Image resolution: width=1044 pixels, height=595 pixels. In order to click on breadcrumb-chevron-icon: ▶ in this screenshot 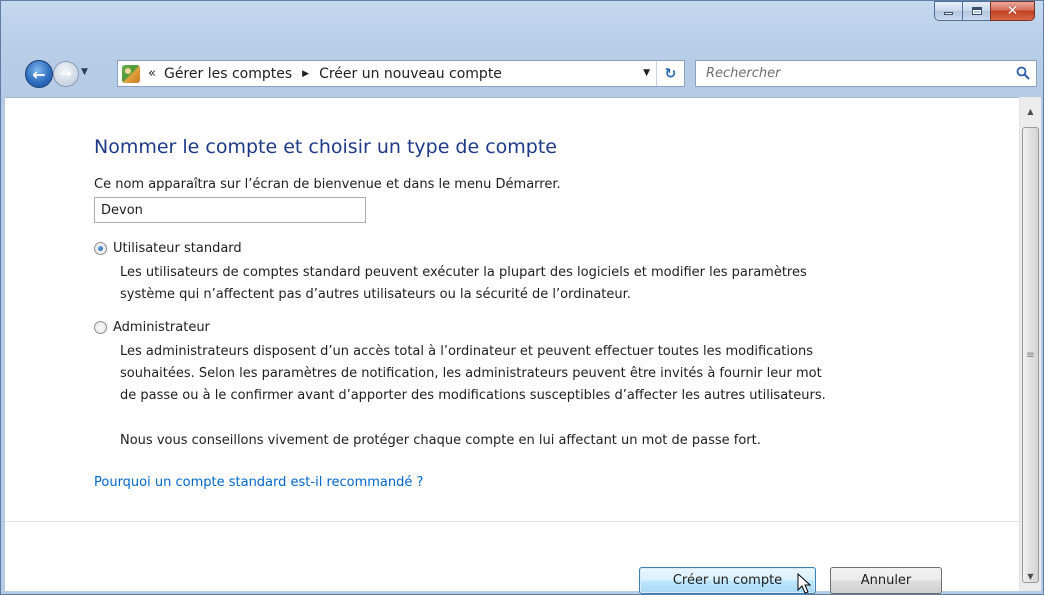, I will do `click(305, 74)`.